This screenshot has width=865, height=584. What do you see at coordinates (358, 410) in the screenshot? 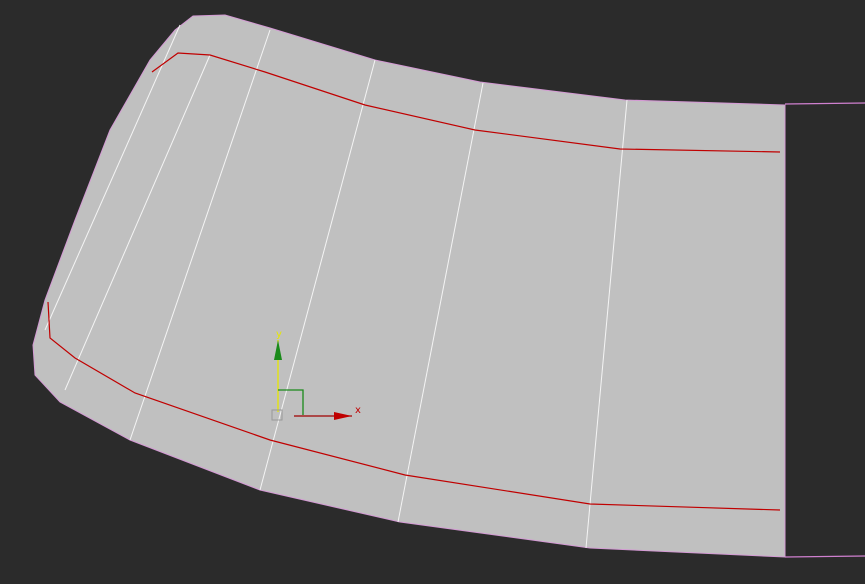
I see `x-axis-label: x` at bounding box center [358, 410].